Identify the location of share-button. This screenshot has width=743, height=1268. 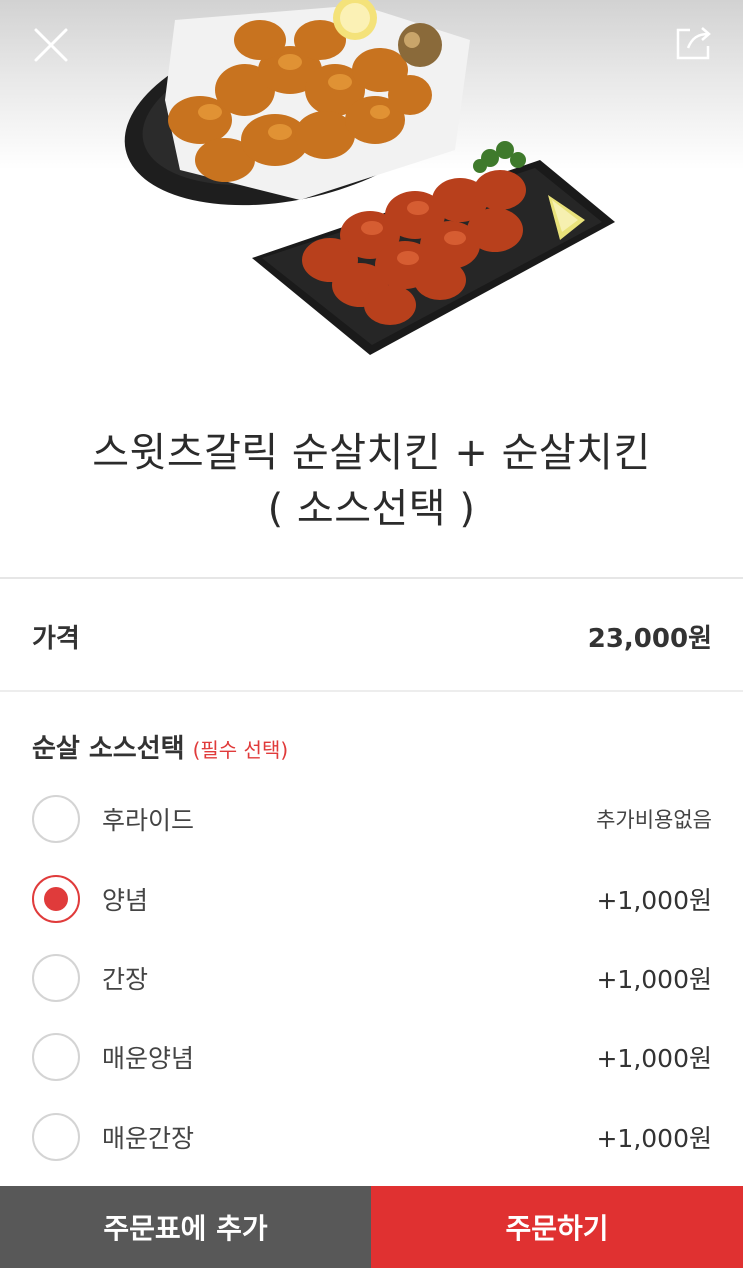
(693, 43).